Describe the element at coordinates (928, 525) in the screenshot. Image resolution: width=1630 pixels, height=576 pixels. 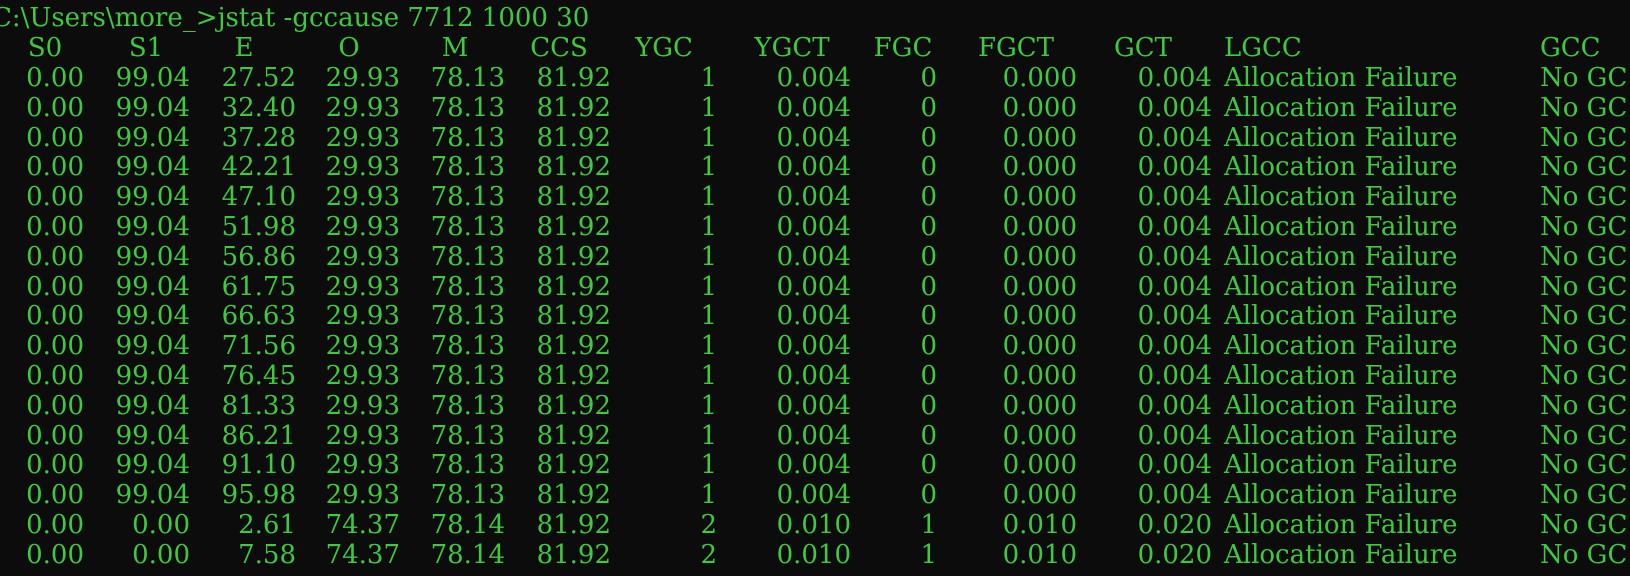
I see `cell-fgc: 1` at that location.